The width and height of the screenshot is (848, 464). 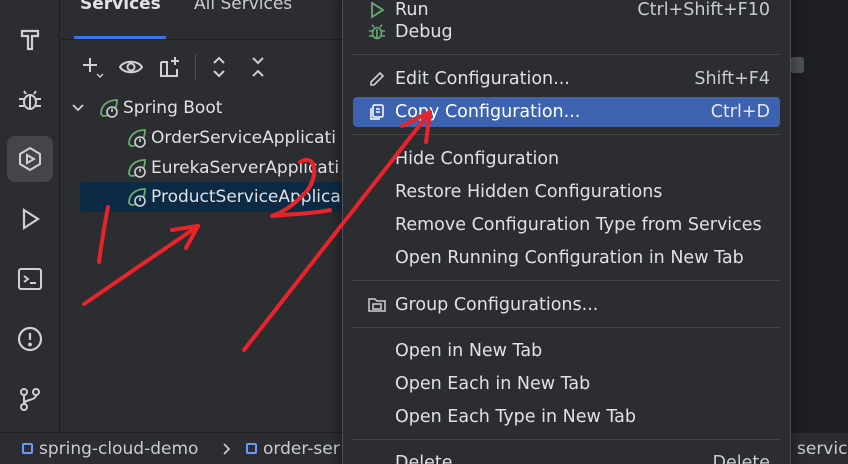 What do you see at coordinates (797, 65) in the screenshot?
I see `scrollbar-thumb` at bounding box center [797, 65].